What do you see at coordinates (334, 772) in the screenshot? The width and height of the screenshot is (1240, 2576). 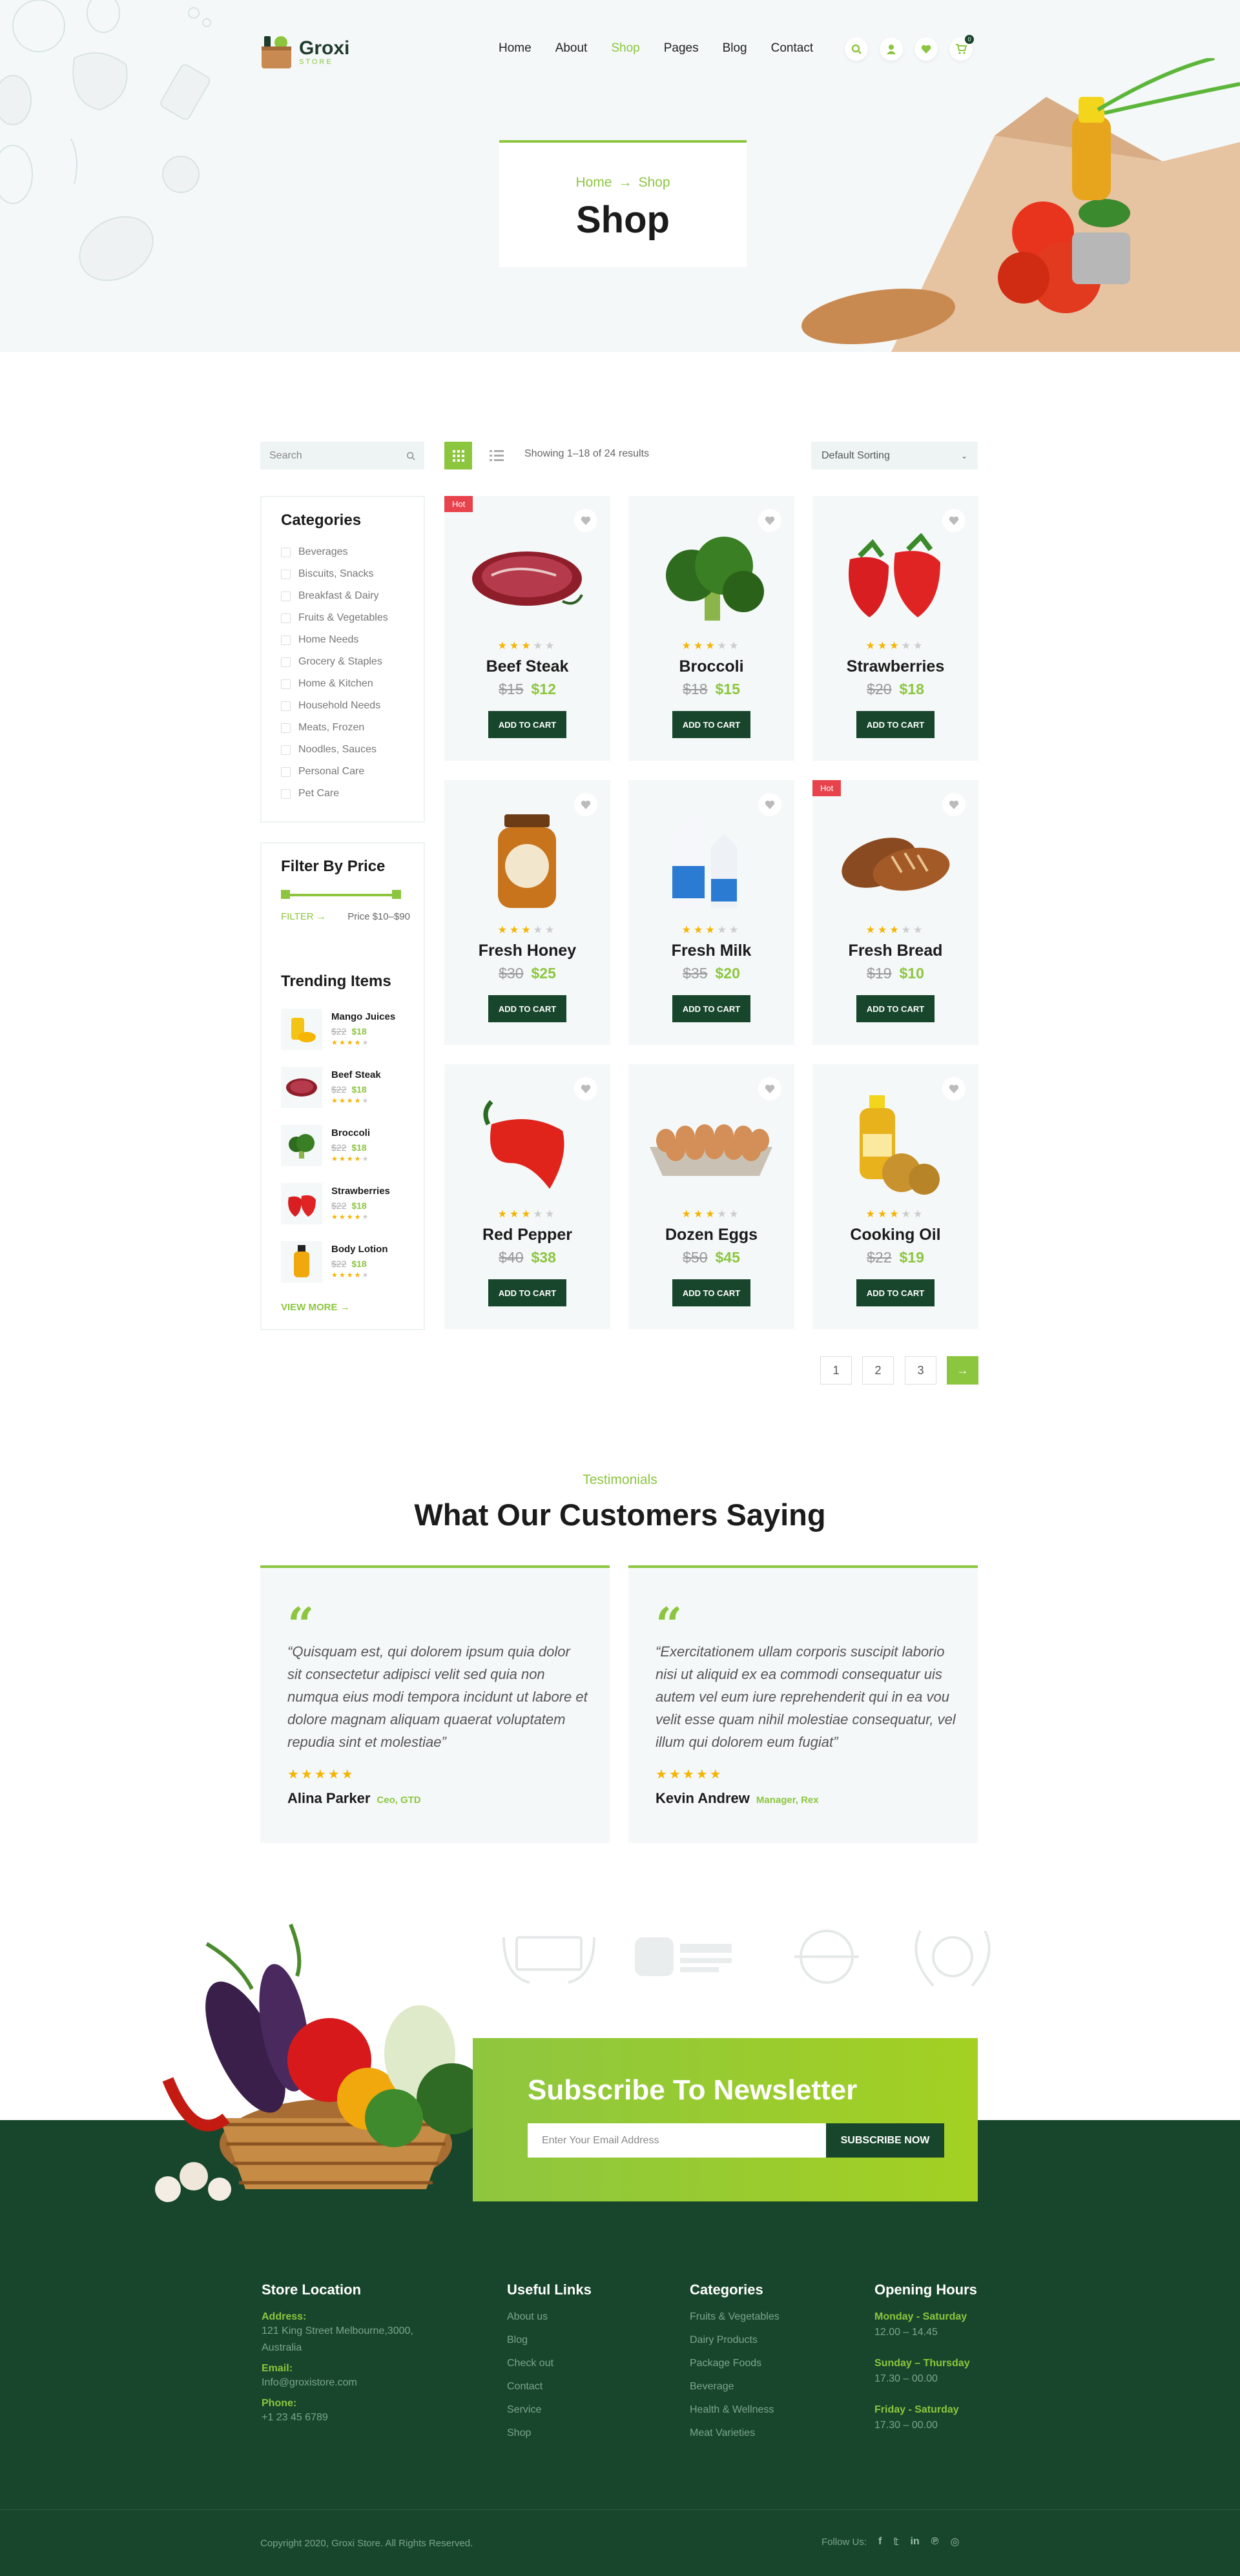 I see `category-item: Personal Care` at bounding box center [334, 772].